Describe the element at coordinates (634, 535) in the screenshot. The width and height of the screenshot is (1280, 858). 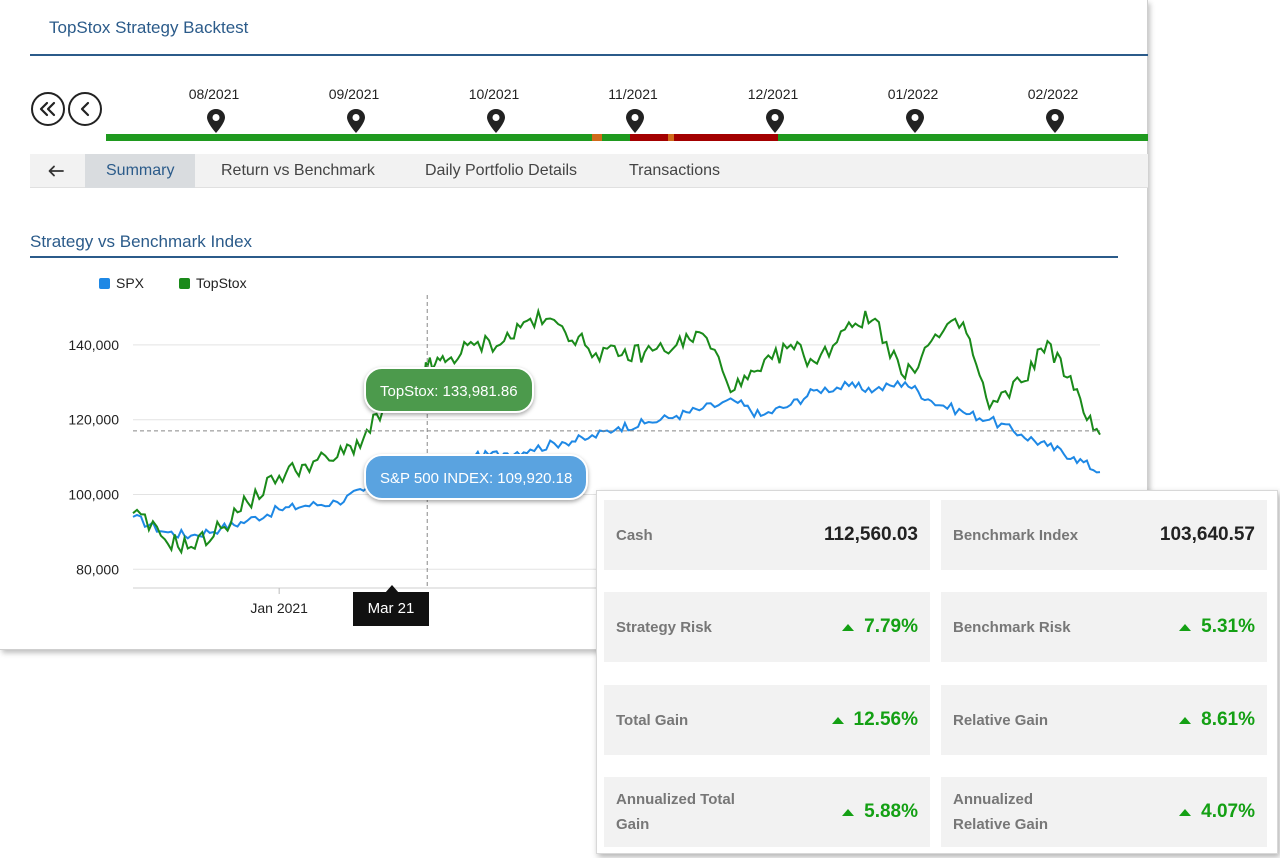
I see `stat-label: Cash` at that location.